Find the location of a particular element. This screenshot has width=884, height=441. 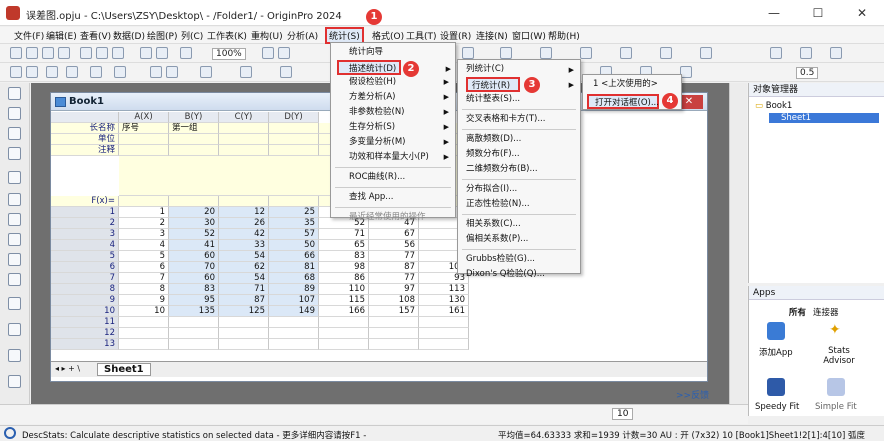

meta-row-label: 单位 is located at coordinates (85, 139).